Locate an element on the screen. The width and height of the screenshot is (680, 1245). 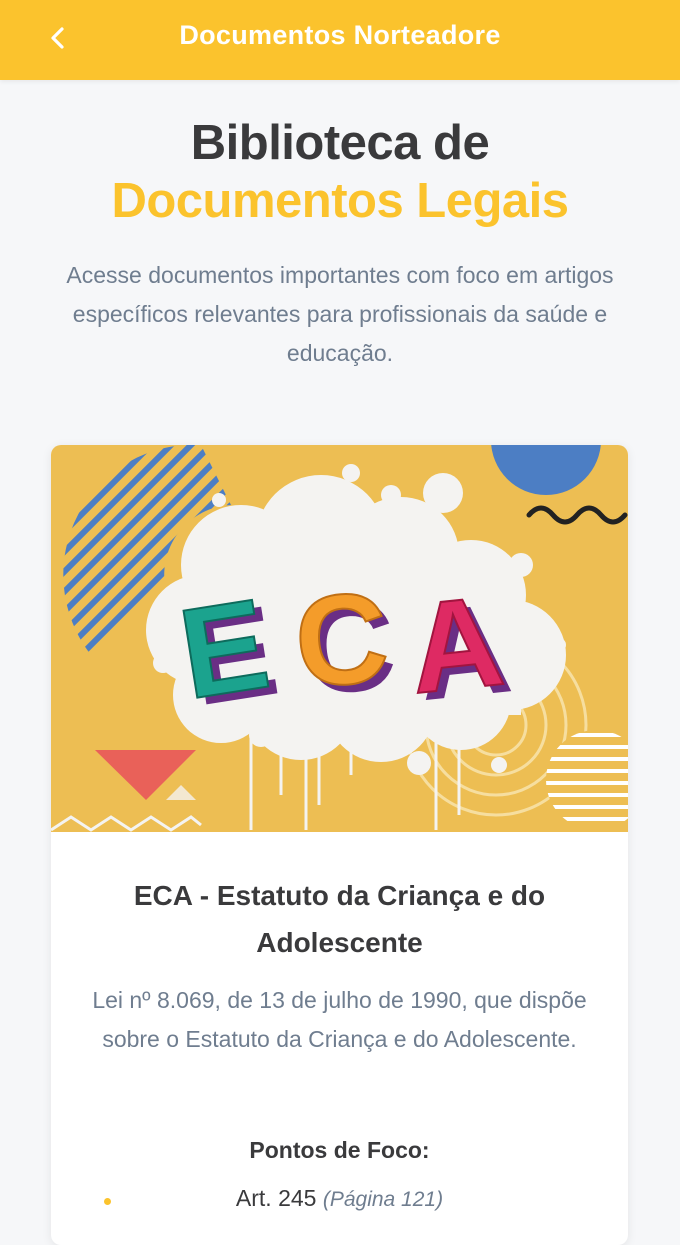
library-heading-line1: Biblioteca de is located at coordinates (340, 143).